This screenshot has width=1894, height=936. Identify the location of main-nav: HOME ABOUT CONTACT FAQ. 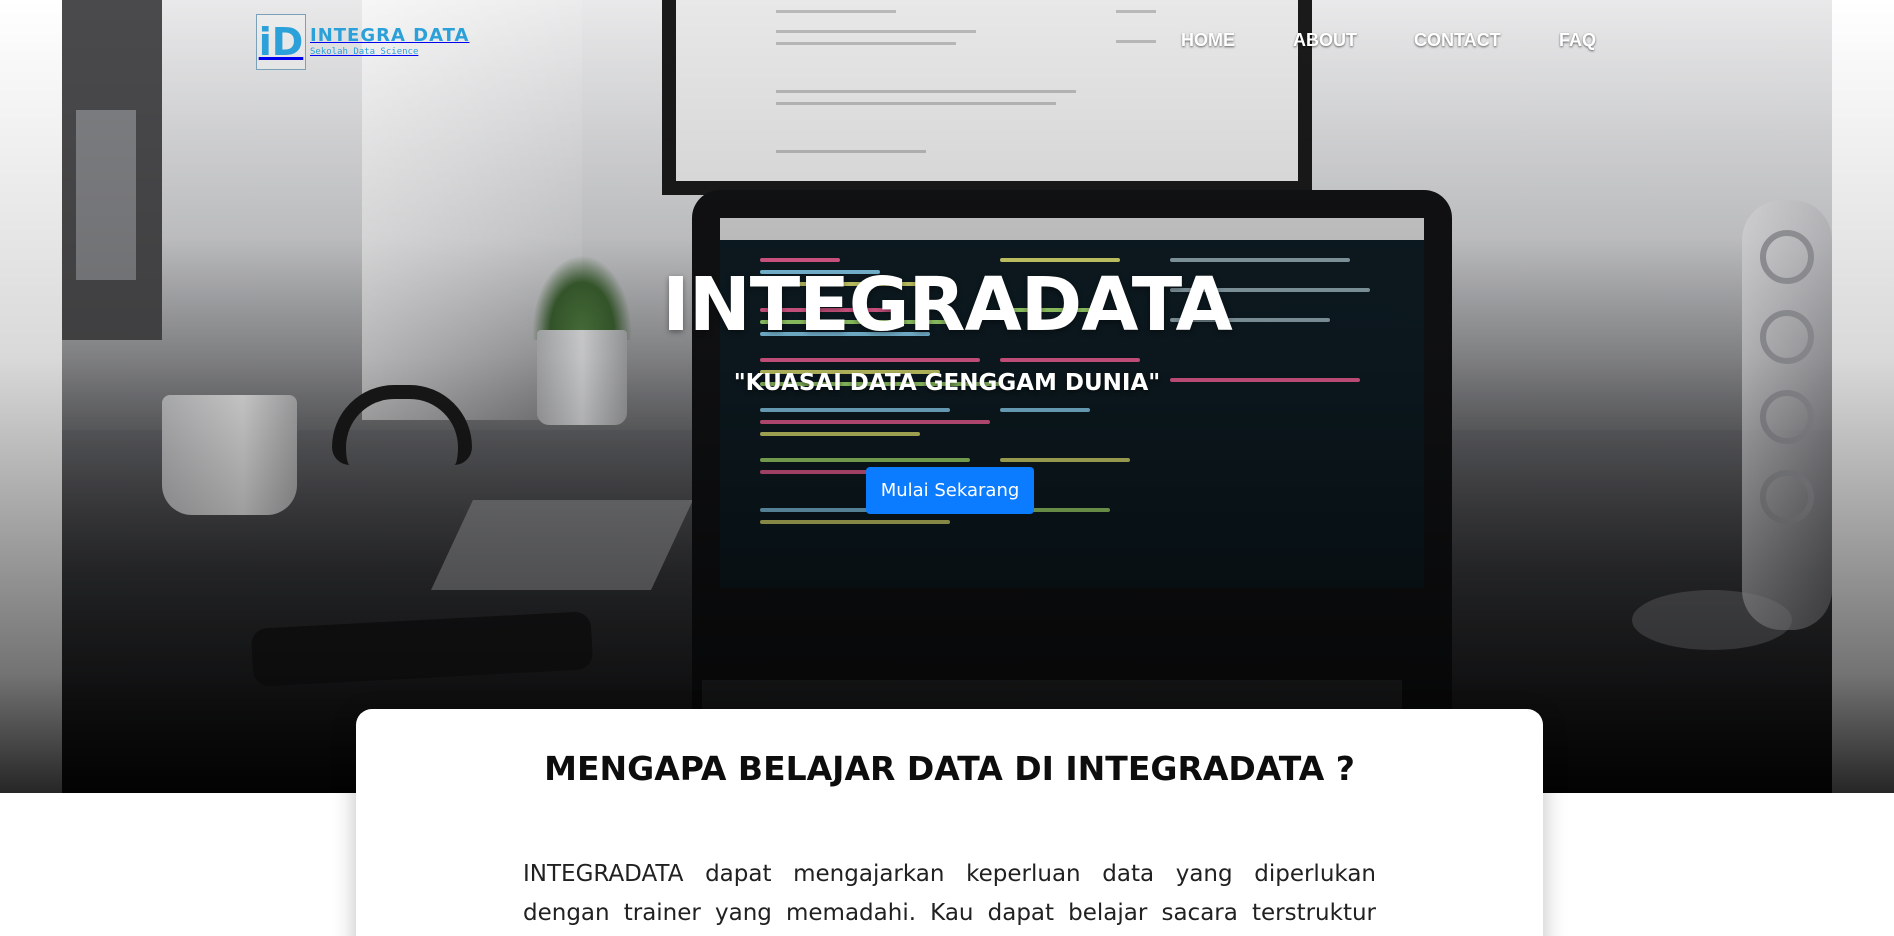
(947, 42).